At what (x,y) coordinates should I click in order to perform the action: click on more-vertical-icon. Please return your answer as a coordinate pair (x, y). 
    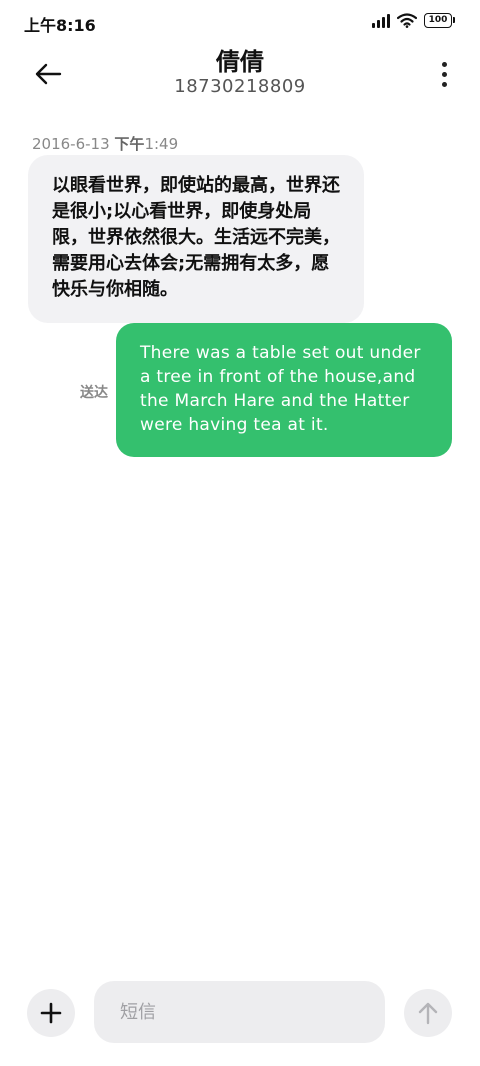
    Looking at the image, I should click on (444, 64).